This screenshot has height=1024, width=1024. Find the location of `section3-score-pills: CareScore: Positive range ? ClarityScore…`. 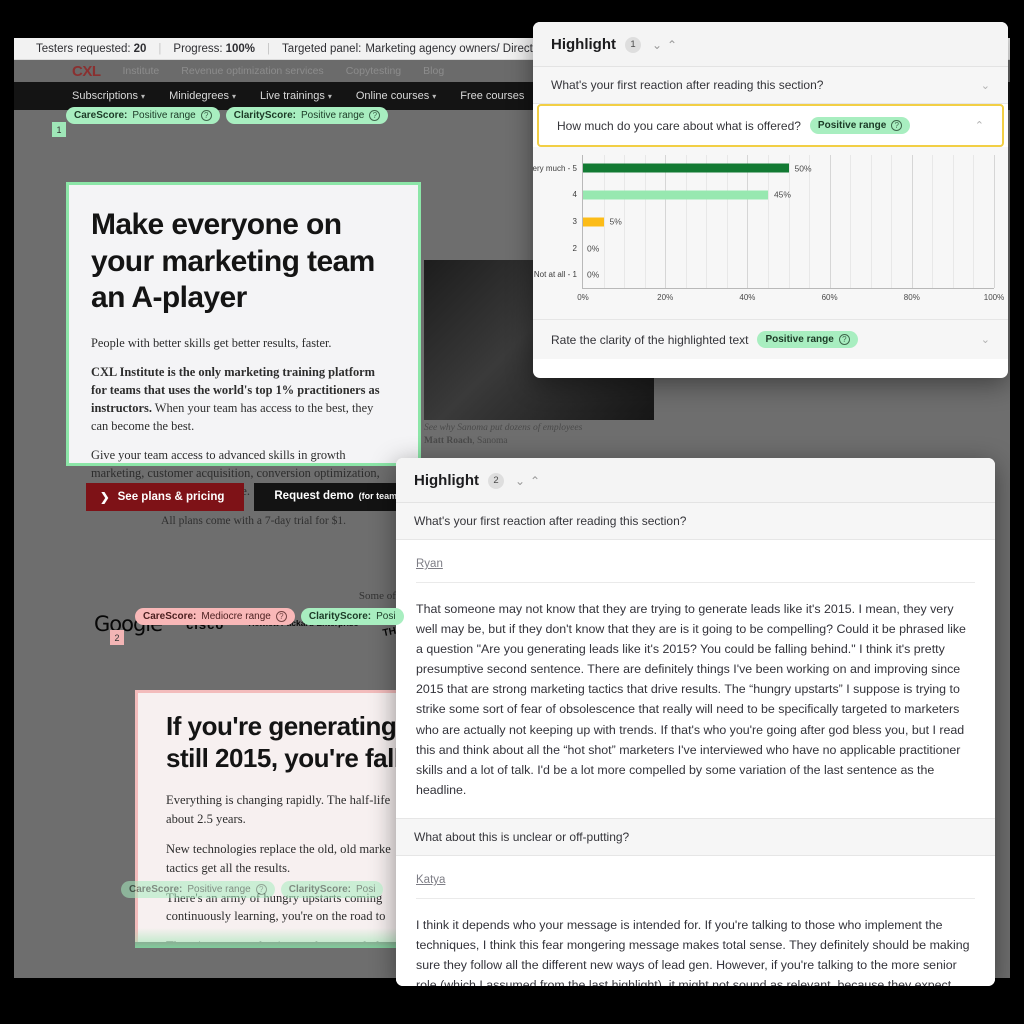

section3-score-pills: CareScore: Positive range ? ClarityScore… is located at coordinates (252, 889).